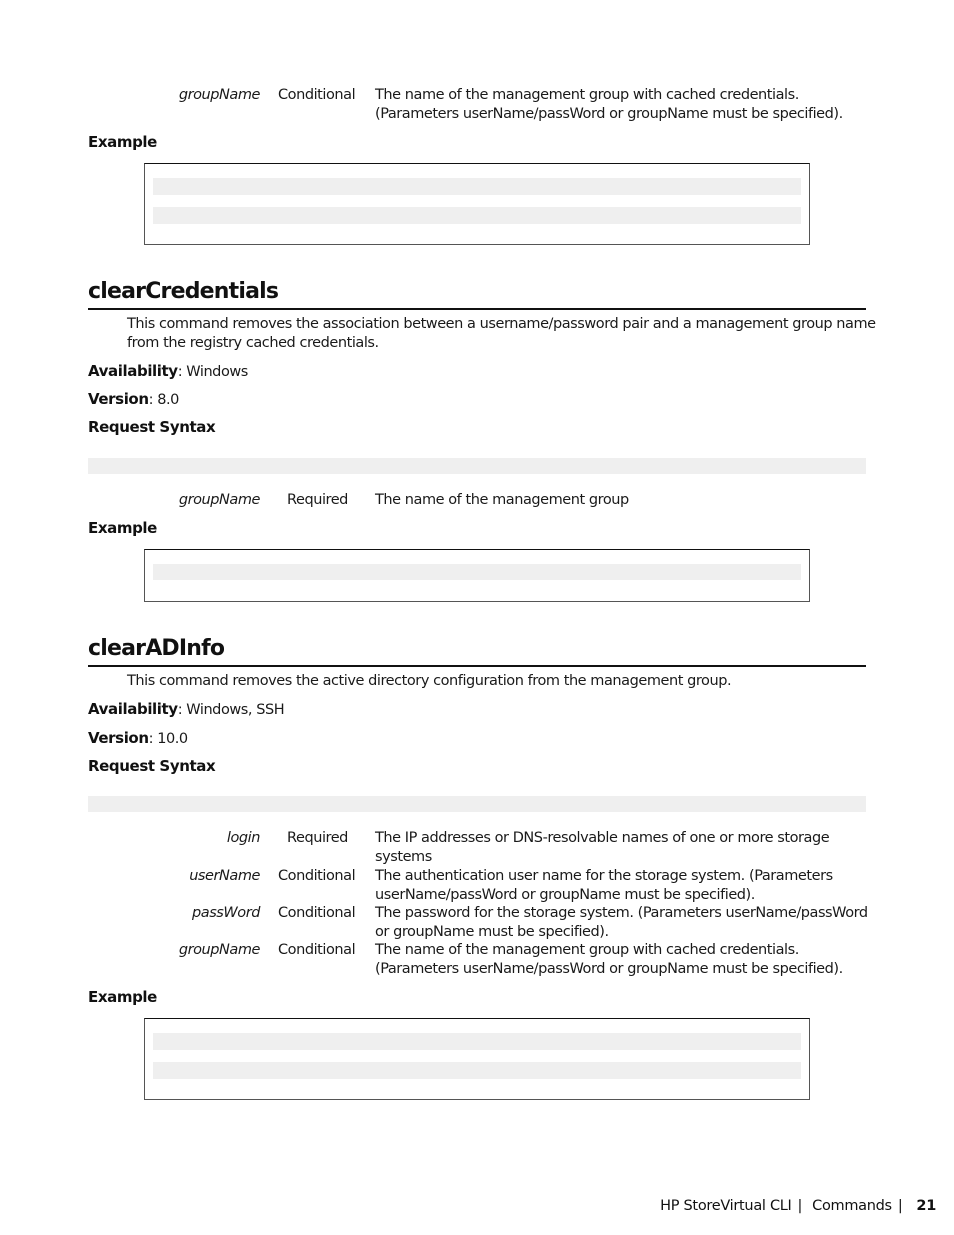 This screenshot has width=954, height=1235. I want to click on availability-line: Availability: Windows, so click(168, 372).